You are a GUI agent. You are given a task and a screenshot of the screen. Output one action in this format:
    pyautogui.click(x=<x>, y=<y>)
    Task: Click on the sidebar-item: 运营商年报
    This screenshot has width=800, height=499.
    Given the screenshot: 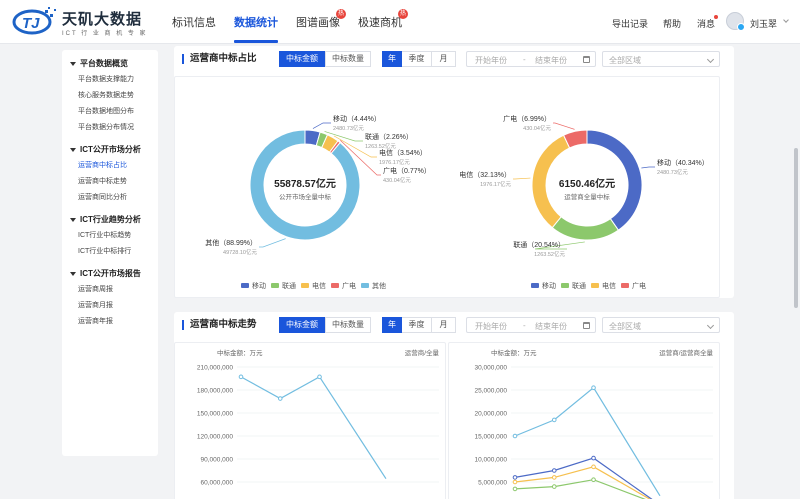 What is the action you would take?
    pyautogui.click(x=95, y=321)
    